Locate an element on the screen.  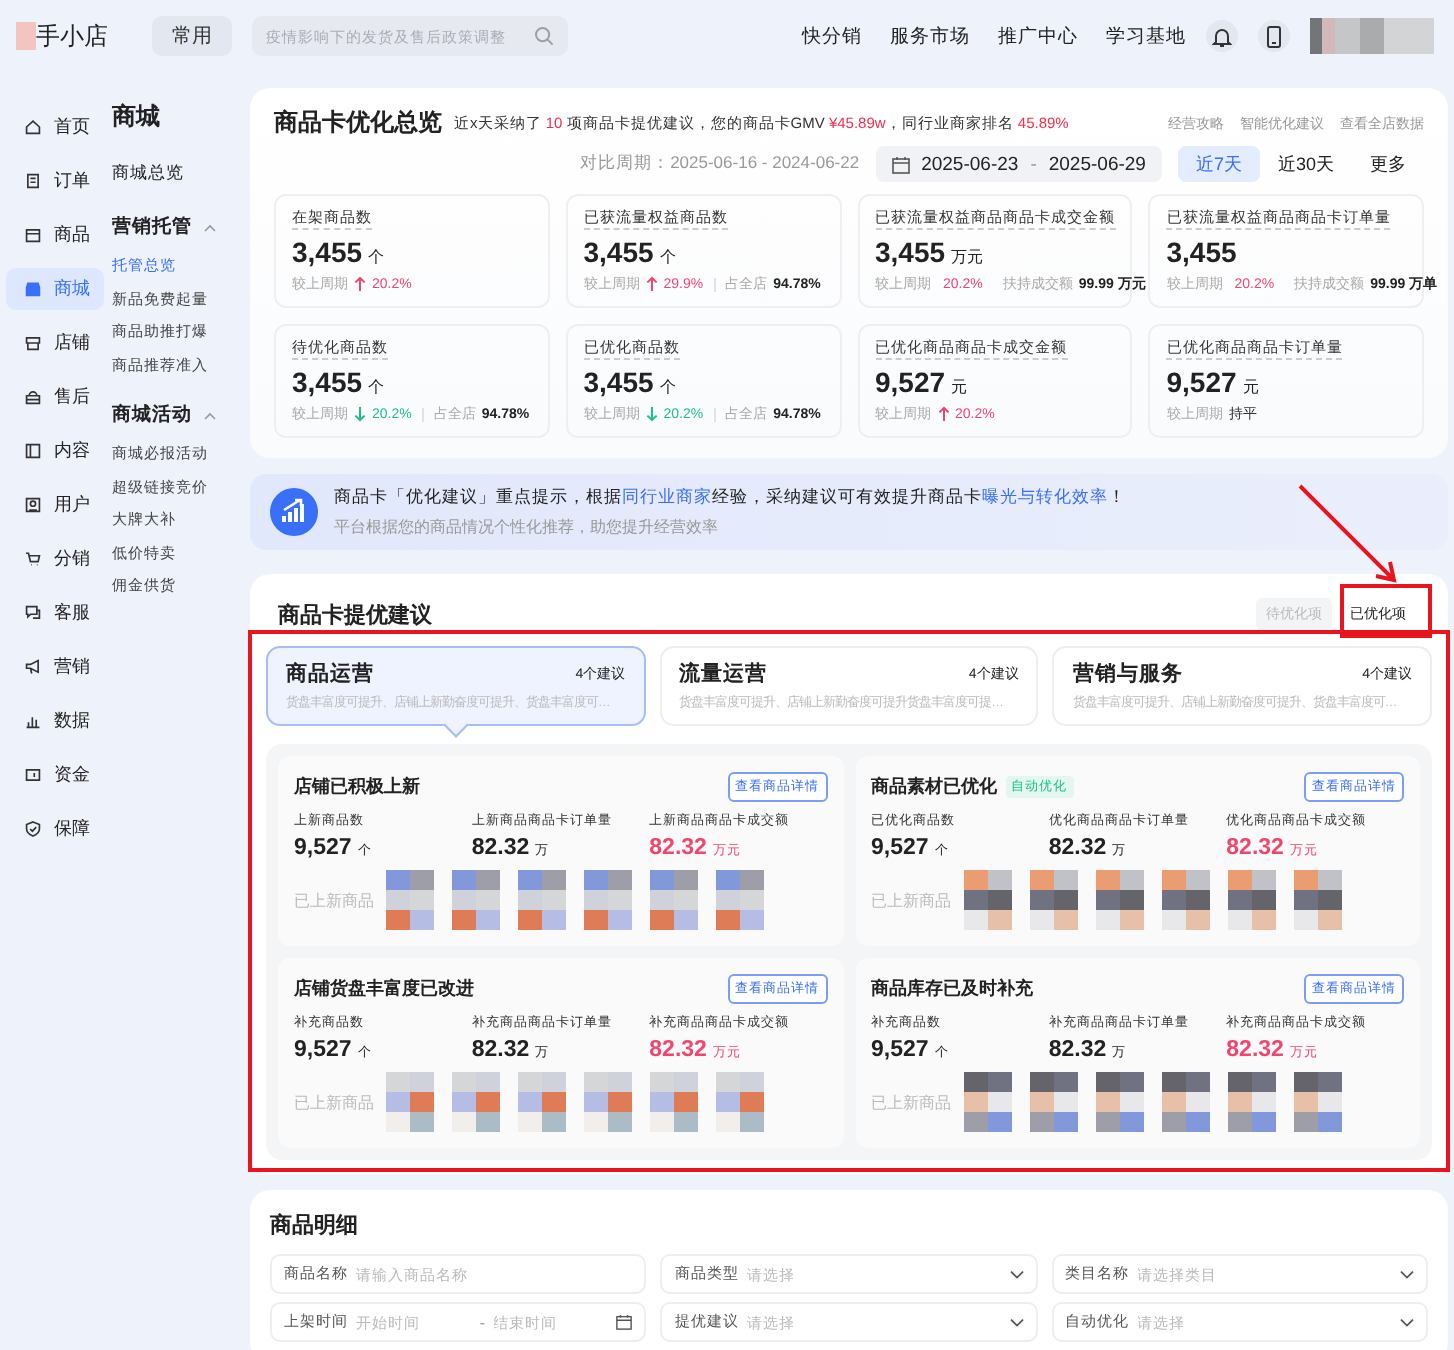
result-title: 店铺已积极上新 is located at coordinates (357, 787).